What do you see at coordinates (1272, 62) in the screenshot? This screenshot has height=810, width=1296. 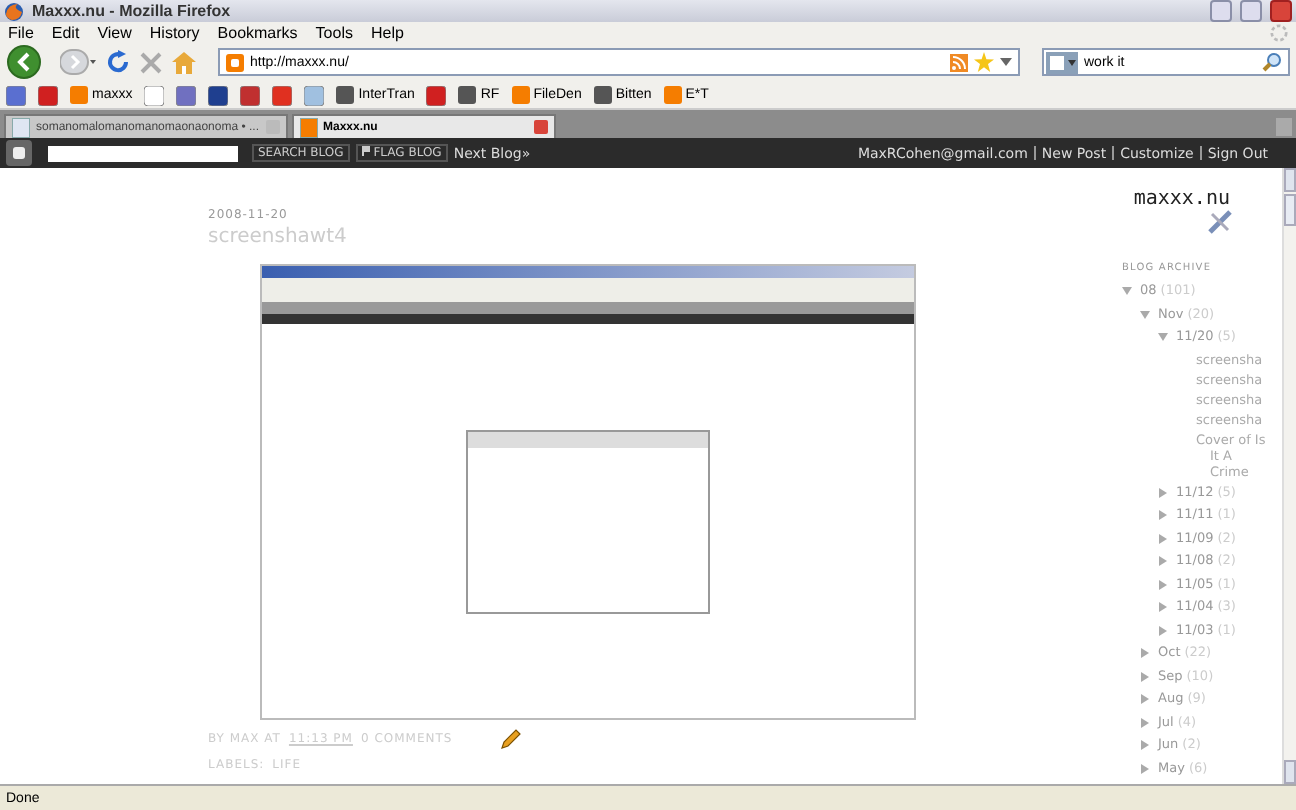 I see `search-icon` at bounding box center [1272, 62].